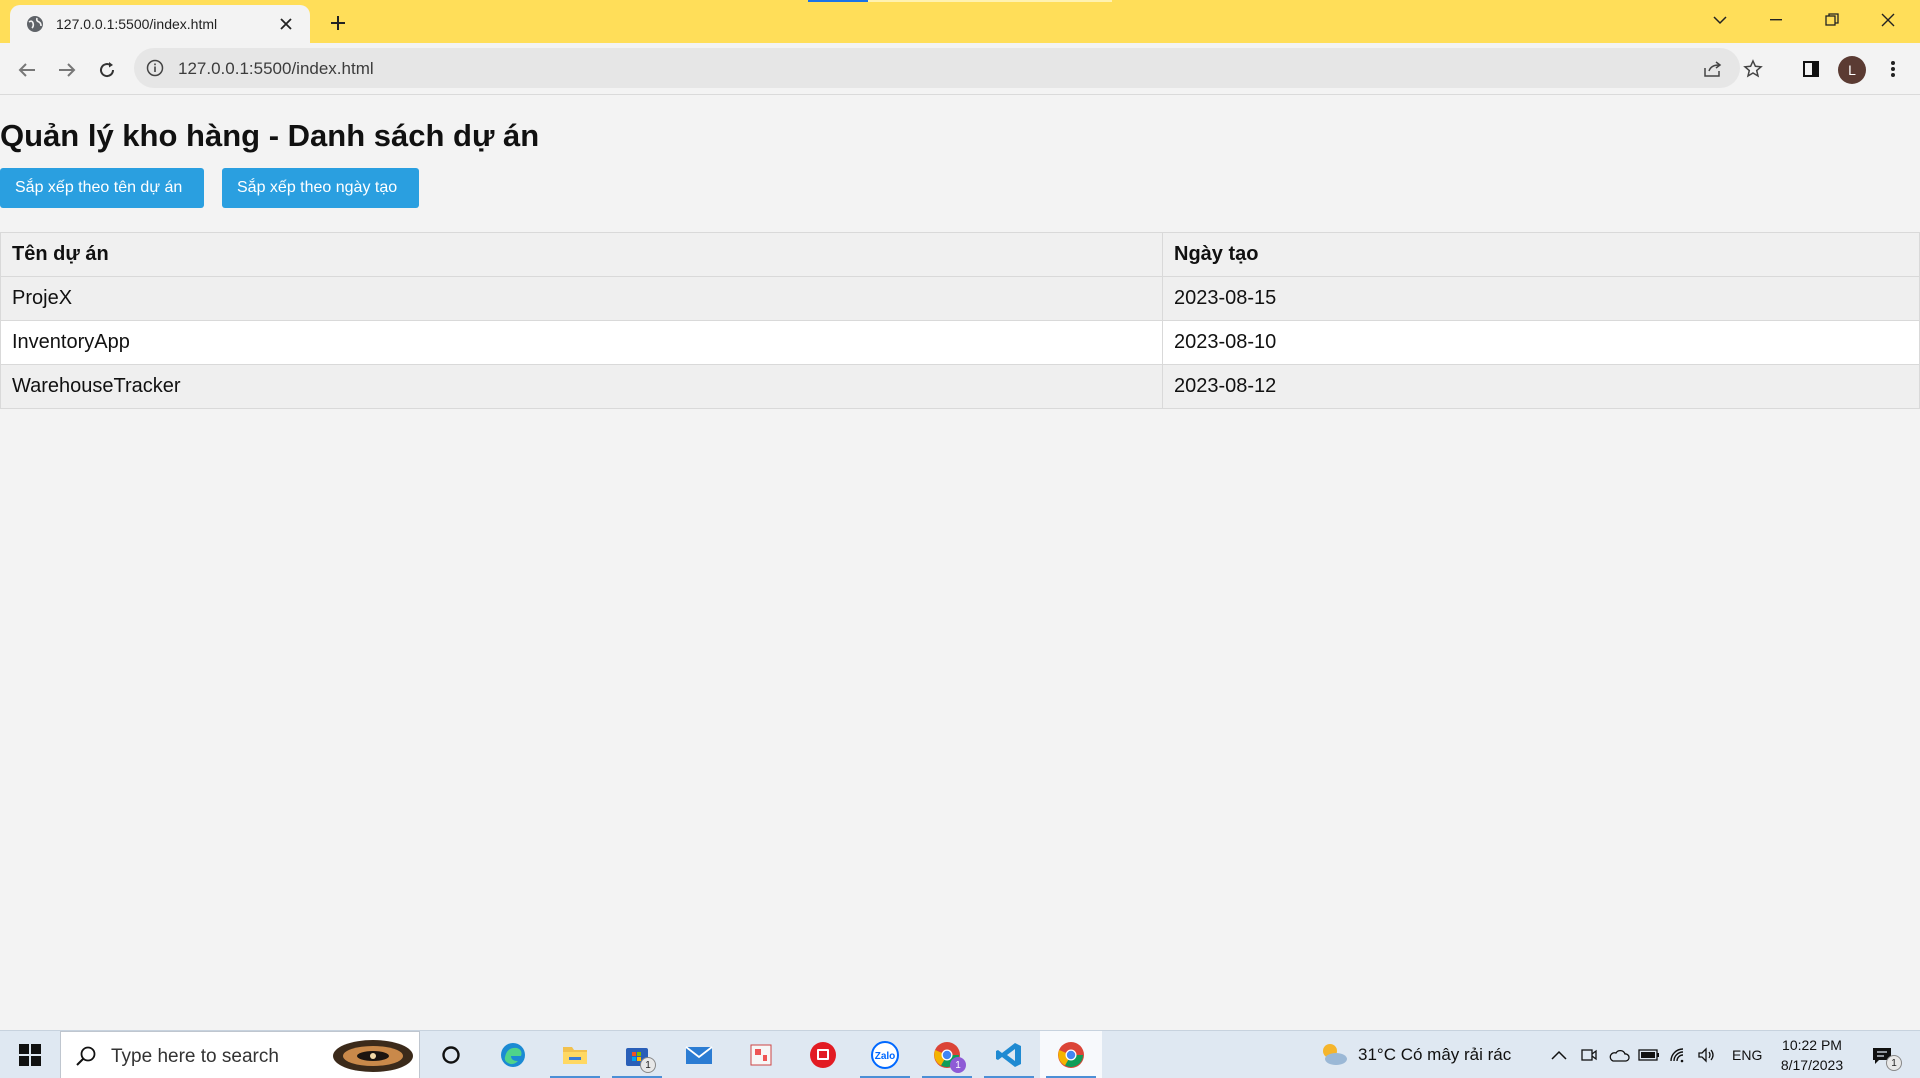 Image resolution: width=1920 pixels, height=1078 pixels. I want to click on speaker-icon, so click(1706, 1055).